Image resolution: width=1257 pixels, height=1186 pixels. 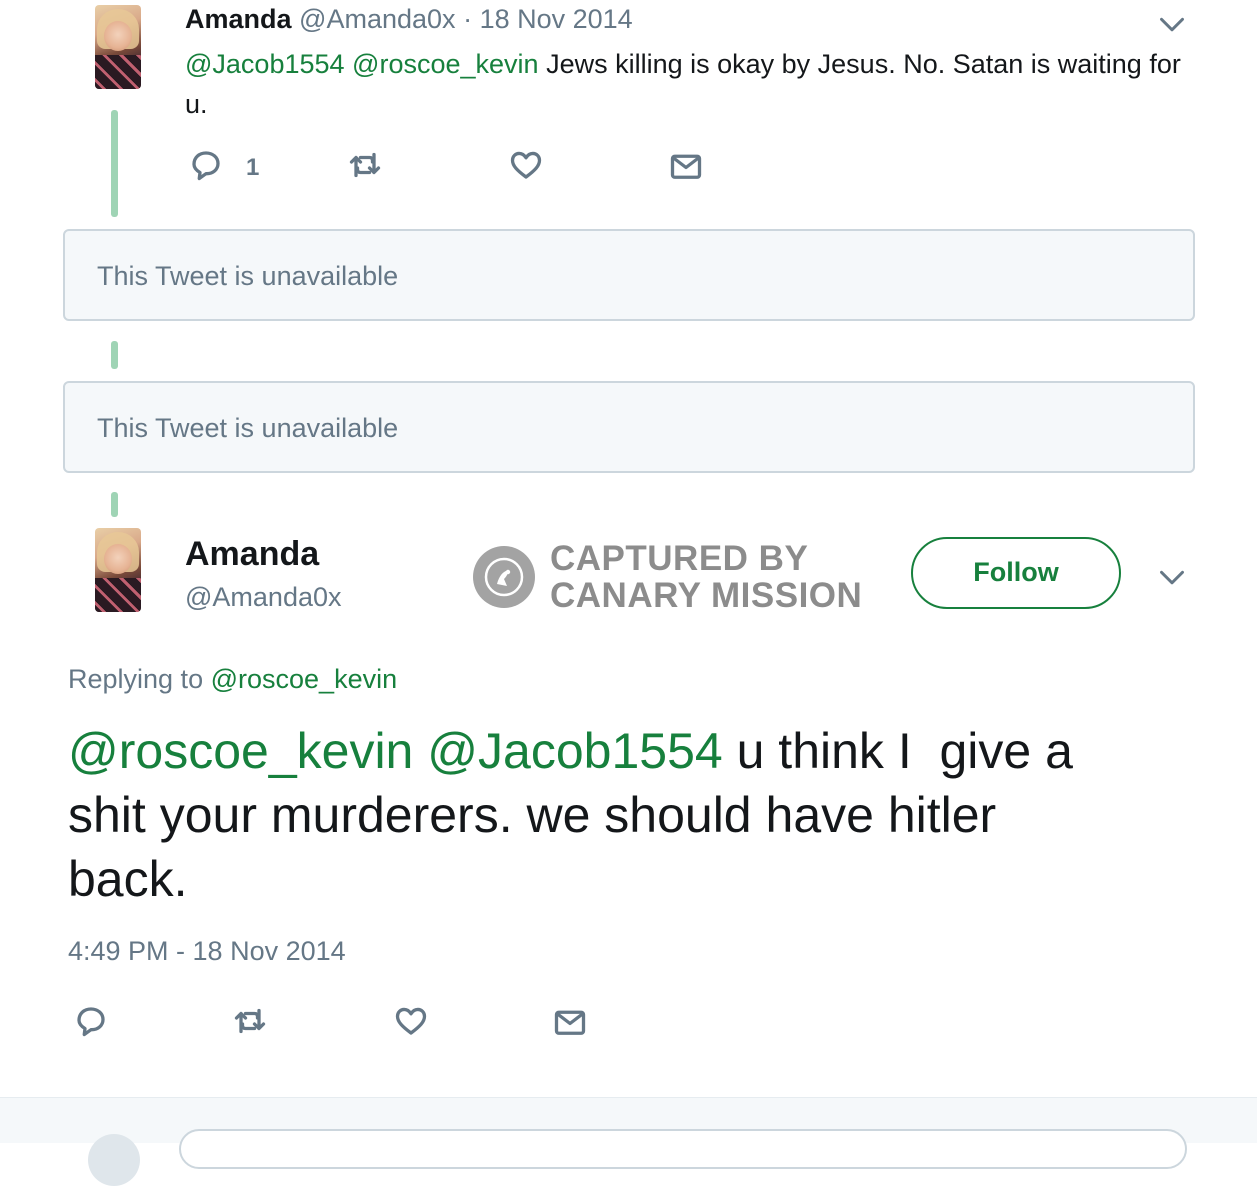 I want to click on follow-button: Follow, so click(x=1016, y=573).